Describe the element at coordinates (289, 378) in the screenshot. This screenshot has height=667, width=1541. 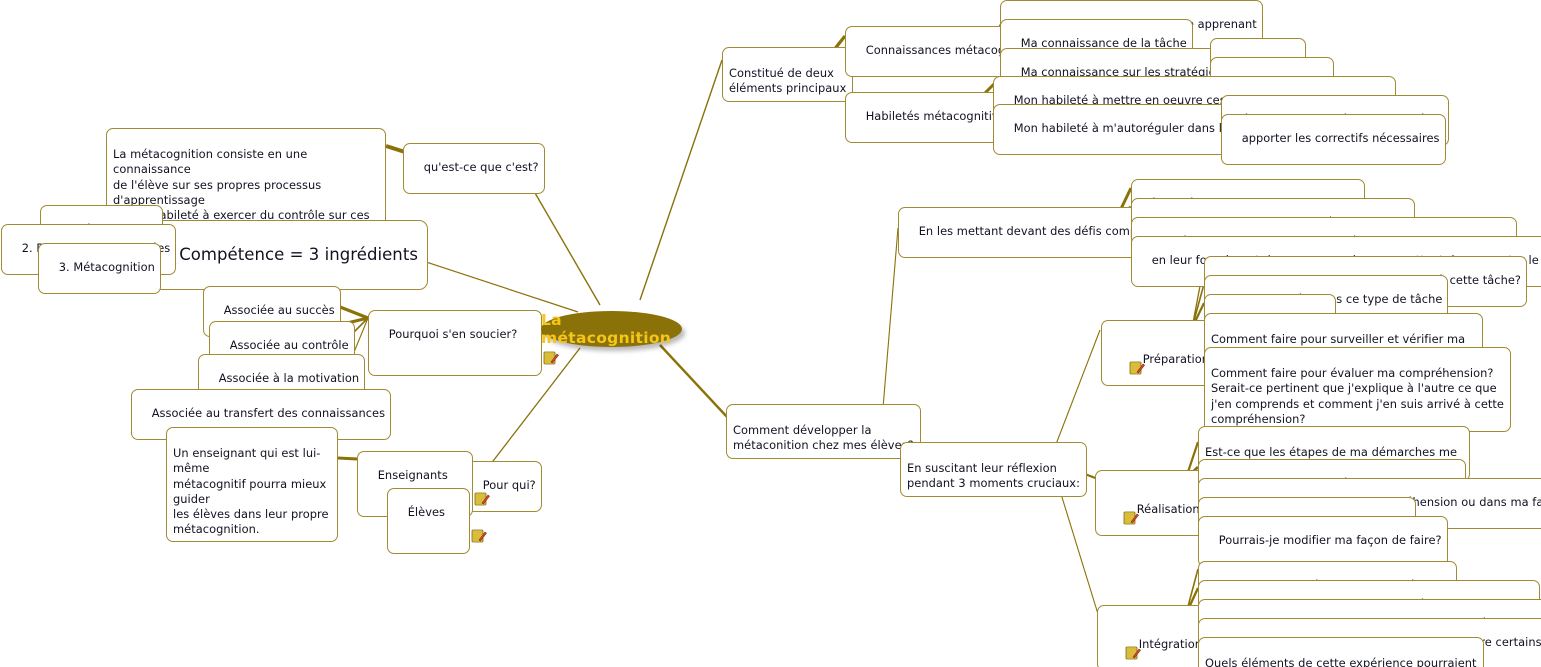
I see `node-associee-motivation-label: Associée à la motivation` at that location.